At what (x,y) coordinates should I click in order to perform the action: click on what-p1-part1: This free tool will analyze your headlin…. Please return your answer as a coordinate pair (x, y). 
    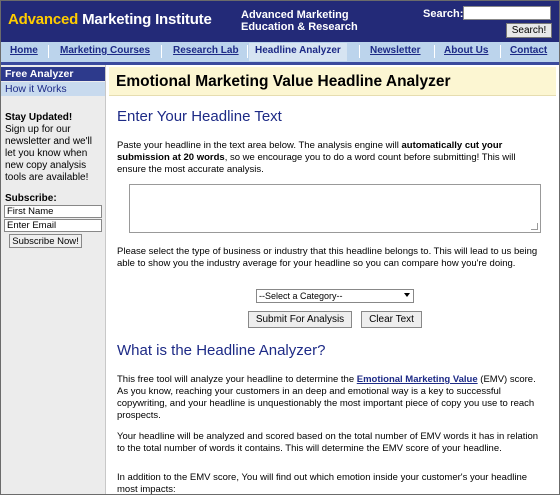
    Looking at the image, I should click on (237, 379).